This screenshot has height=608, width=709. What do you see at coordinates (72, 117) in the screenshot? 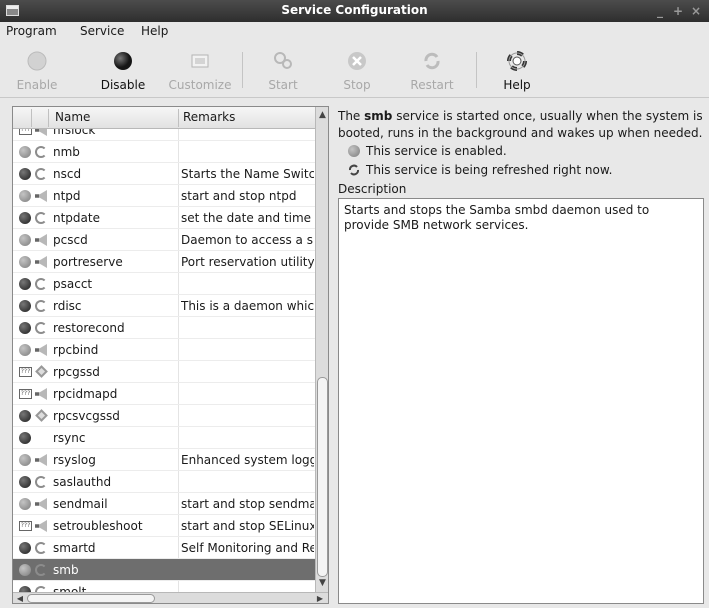
I see `column-name: Name` at bounding box center [72, 117].